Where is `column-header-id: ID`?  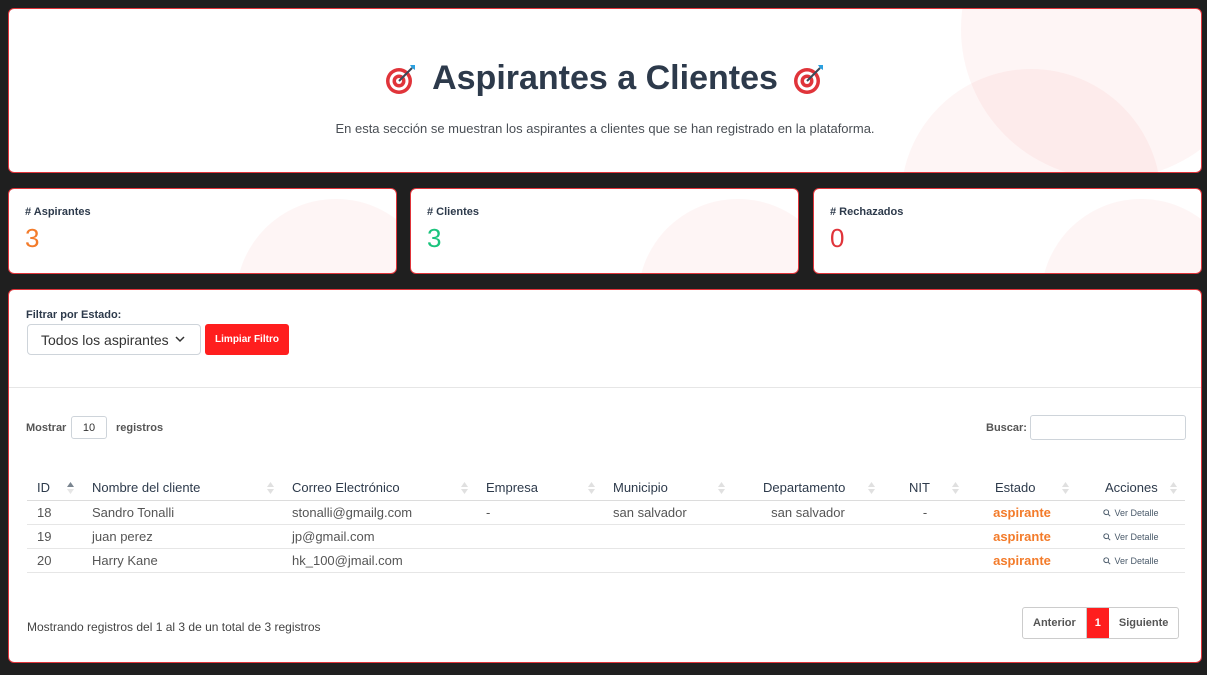 column-header-id: ID is located at coordinates (54, 488).